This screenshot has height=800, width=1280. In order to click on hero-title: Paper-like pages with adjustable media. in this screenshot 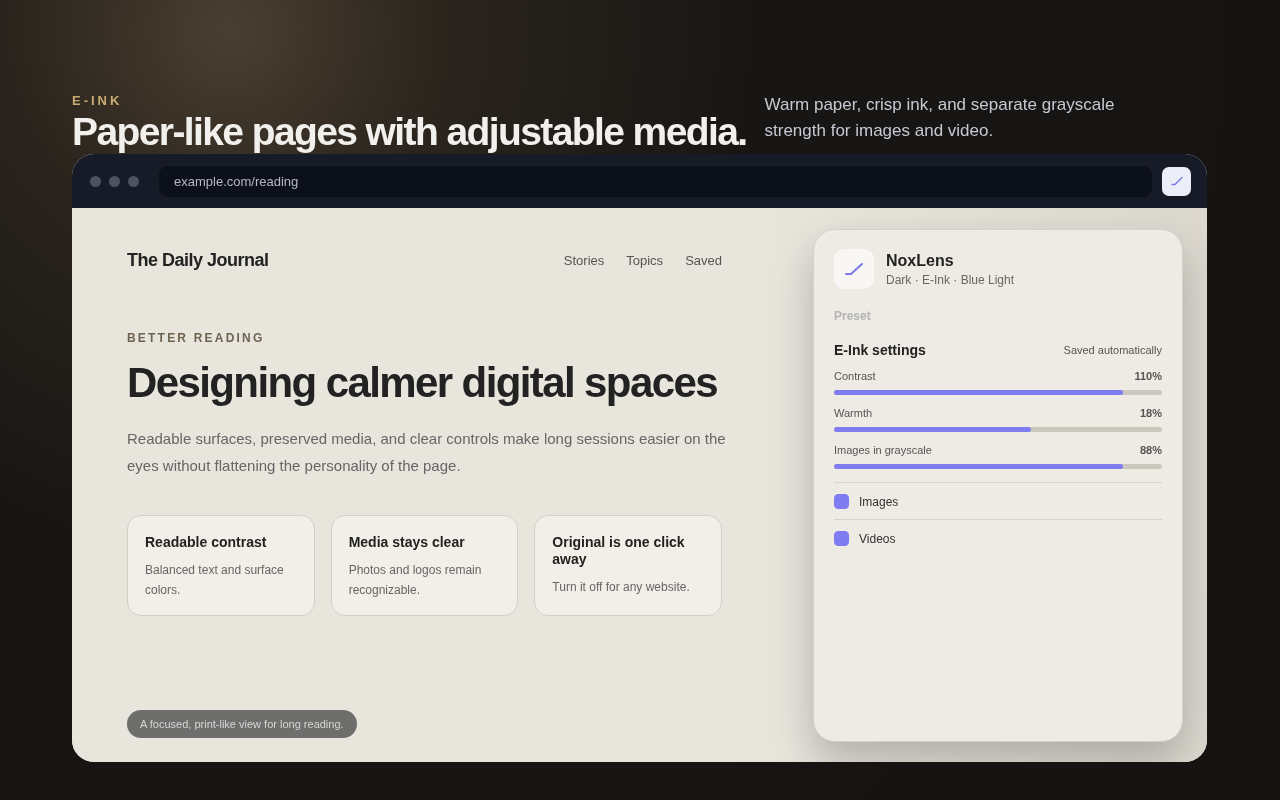, I will do `click(409, 132)`.